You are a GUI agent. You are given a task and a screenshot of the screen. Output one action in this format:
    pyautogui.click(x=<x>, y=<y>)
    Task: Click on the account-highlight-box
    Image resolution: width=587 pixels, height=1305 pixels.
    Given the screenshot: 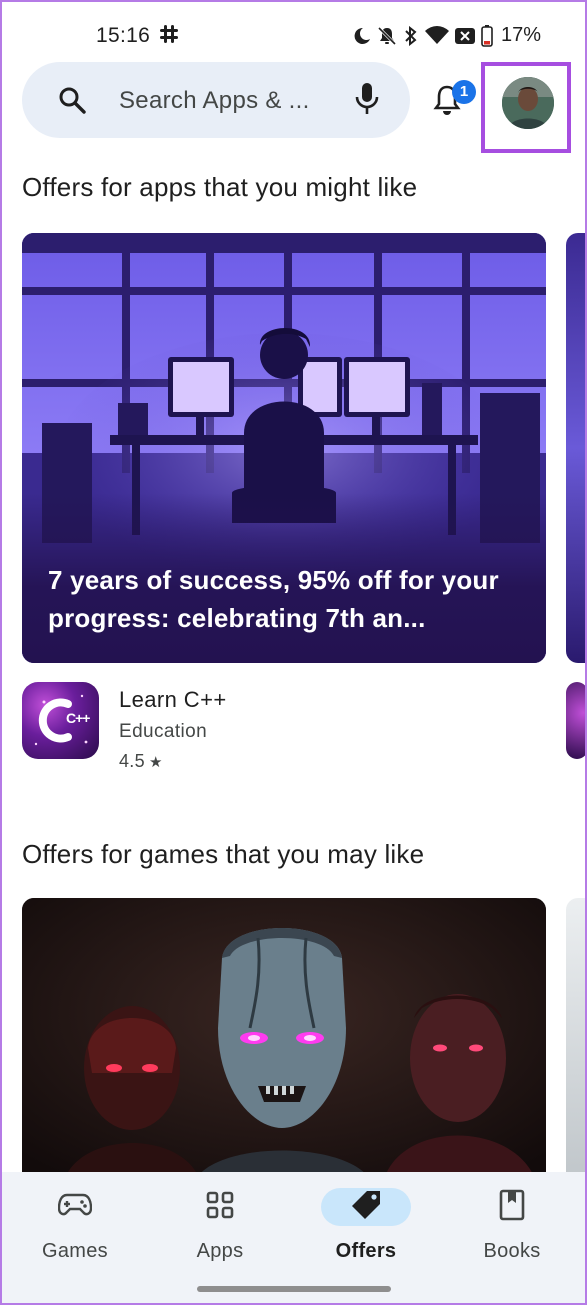 What is the action you would take?
    pyautogui.click(x=526, y=107)
    